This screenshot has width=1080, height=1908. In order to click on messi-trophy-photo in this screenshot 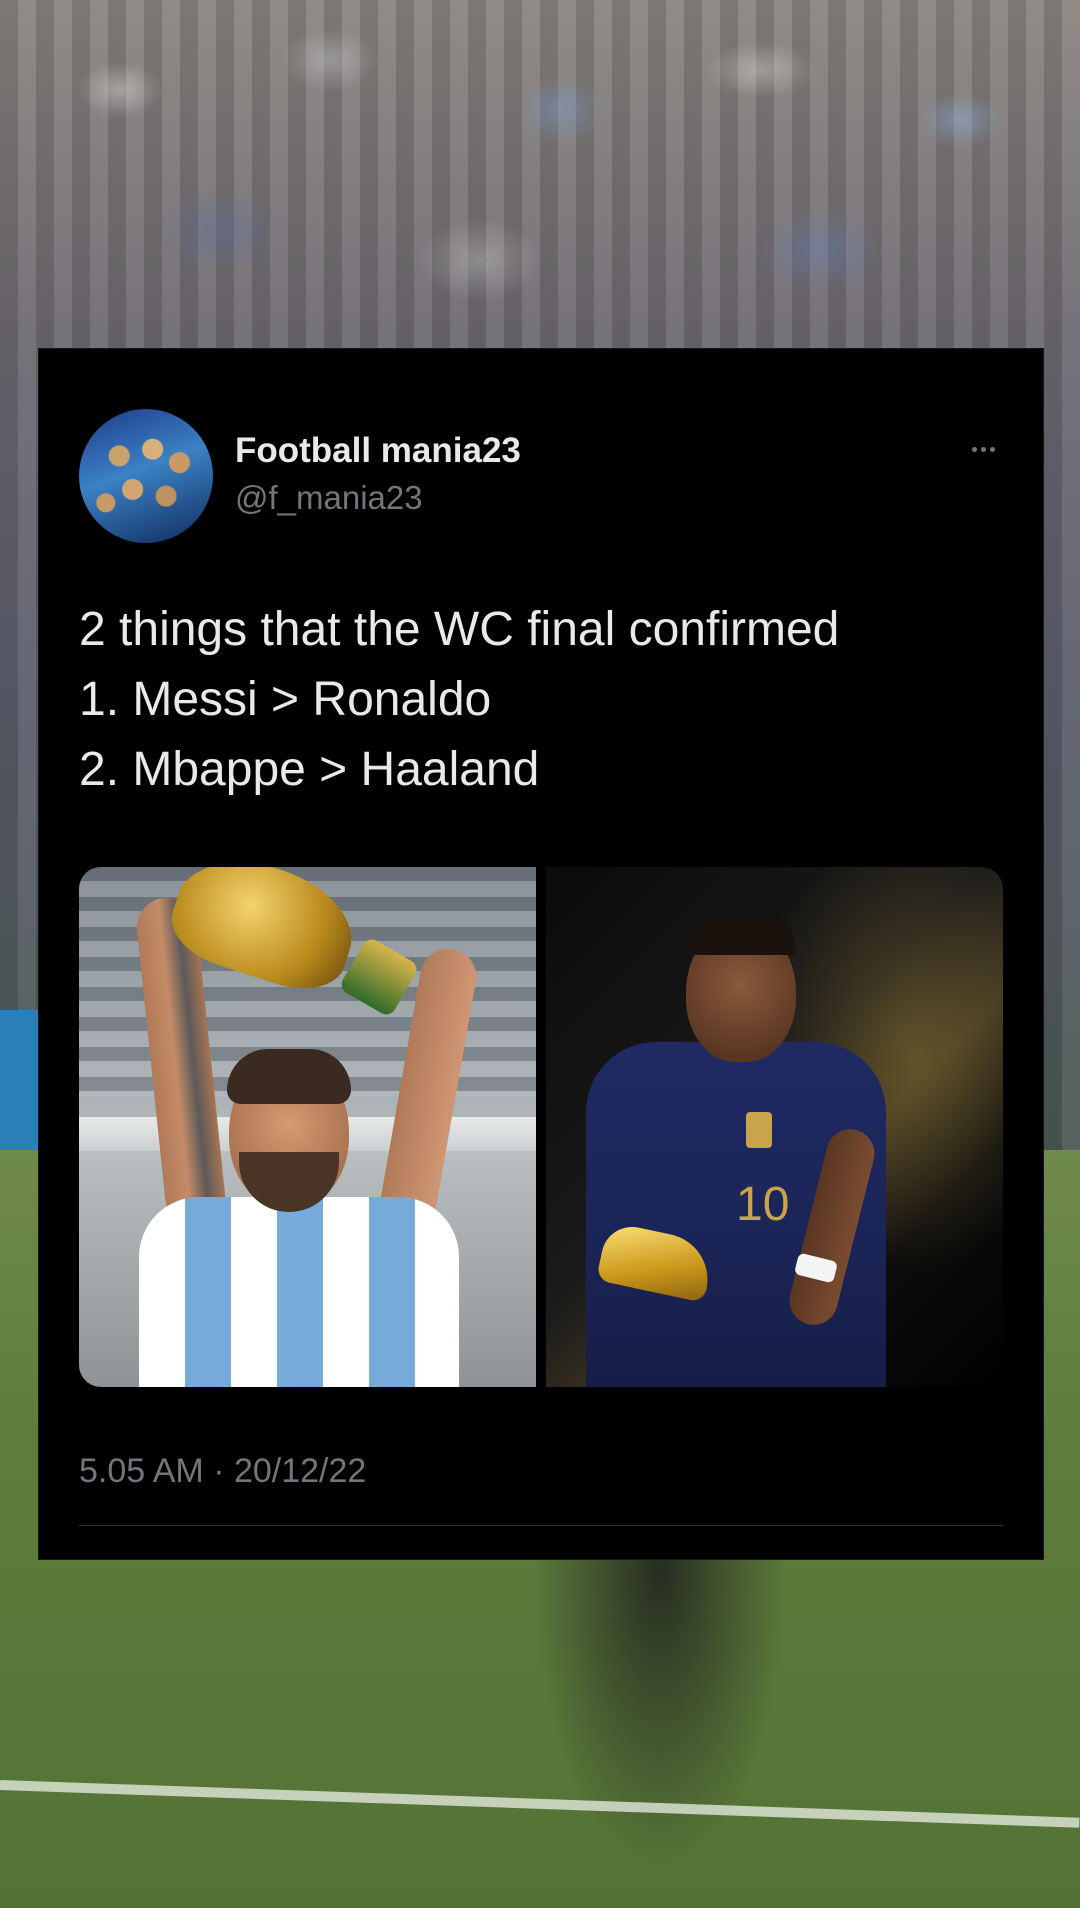, I will do `click(307, 1127)`.